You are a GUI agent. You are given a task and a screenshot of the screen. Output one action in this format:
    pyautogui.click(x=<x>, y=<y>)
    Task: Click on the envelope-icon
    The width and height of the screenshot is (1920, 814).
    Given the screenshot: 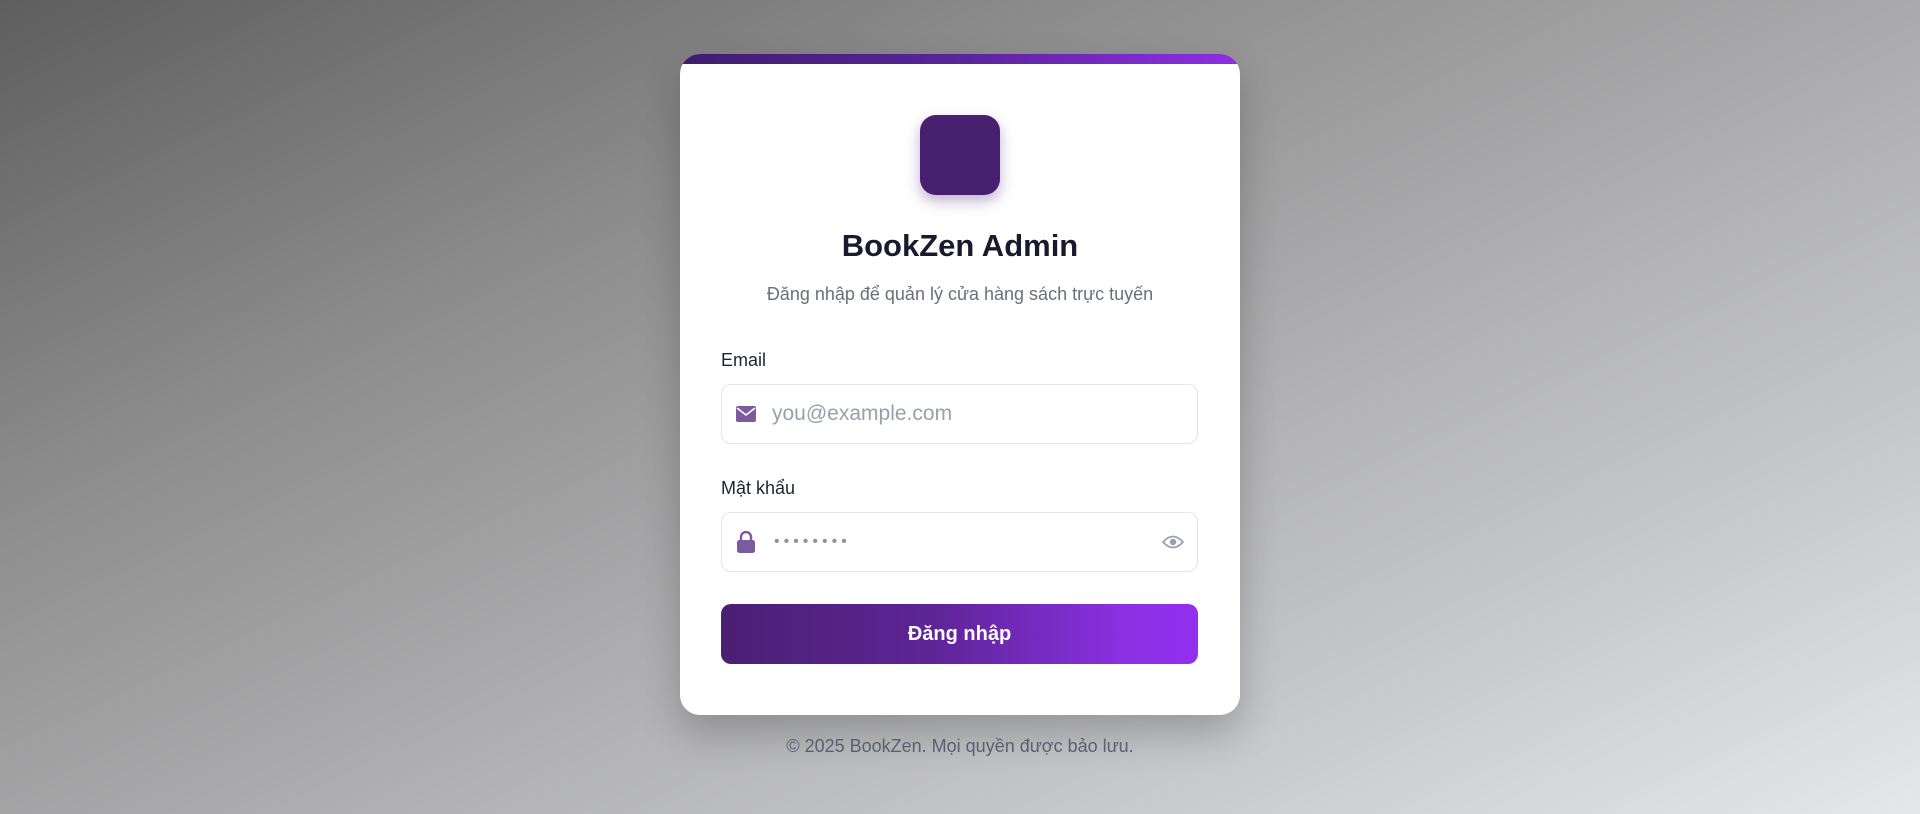 What is the action you would take?
    pyautogui.click(x=746, y=414)
    